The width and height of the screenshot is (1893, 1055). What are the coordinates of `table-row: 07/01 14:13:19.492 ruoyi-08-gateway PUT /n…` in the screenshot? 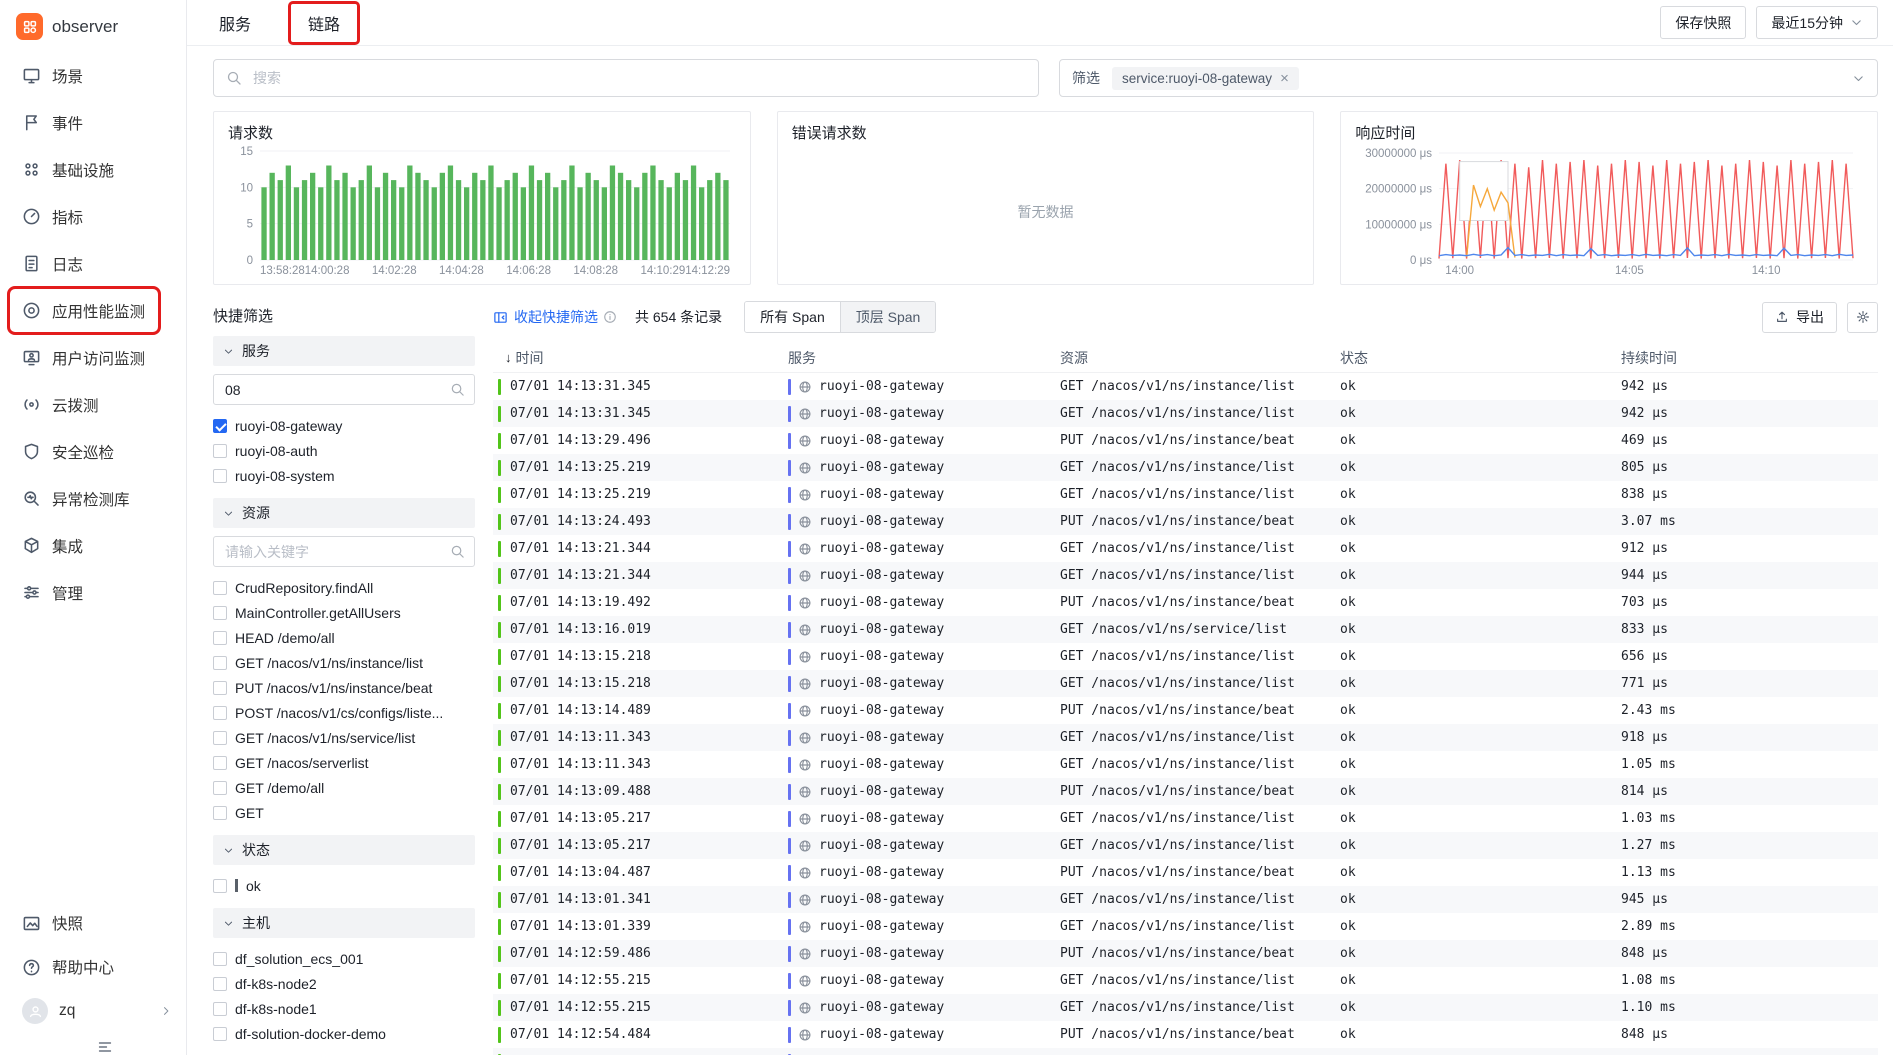 It's located at (1185, 602).